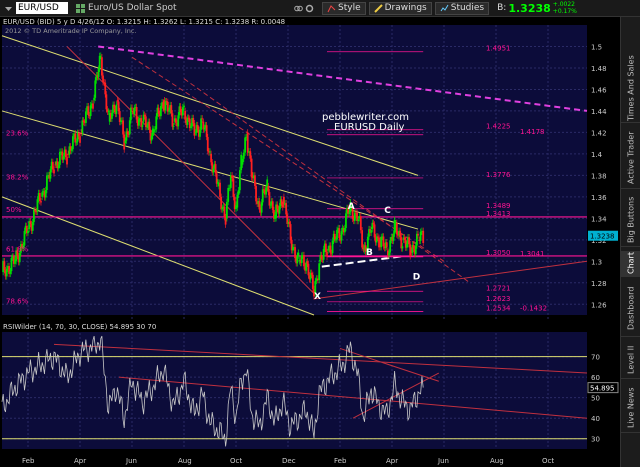 This screenshot has height=467, width=640. I want to click on studies-button: Studies, so click(462, 8).